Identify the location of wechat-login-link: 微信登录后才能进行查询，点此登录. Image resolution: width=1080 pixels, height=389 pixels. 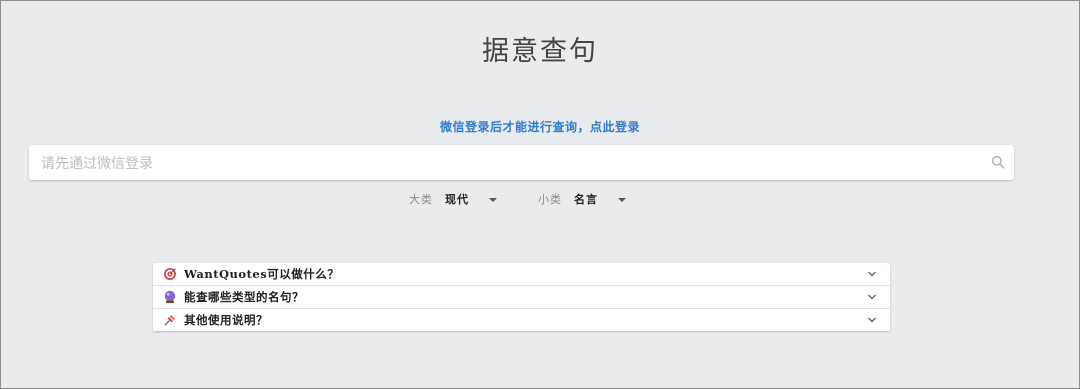
(540, 126).